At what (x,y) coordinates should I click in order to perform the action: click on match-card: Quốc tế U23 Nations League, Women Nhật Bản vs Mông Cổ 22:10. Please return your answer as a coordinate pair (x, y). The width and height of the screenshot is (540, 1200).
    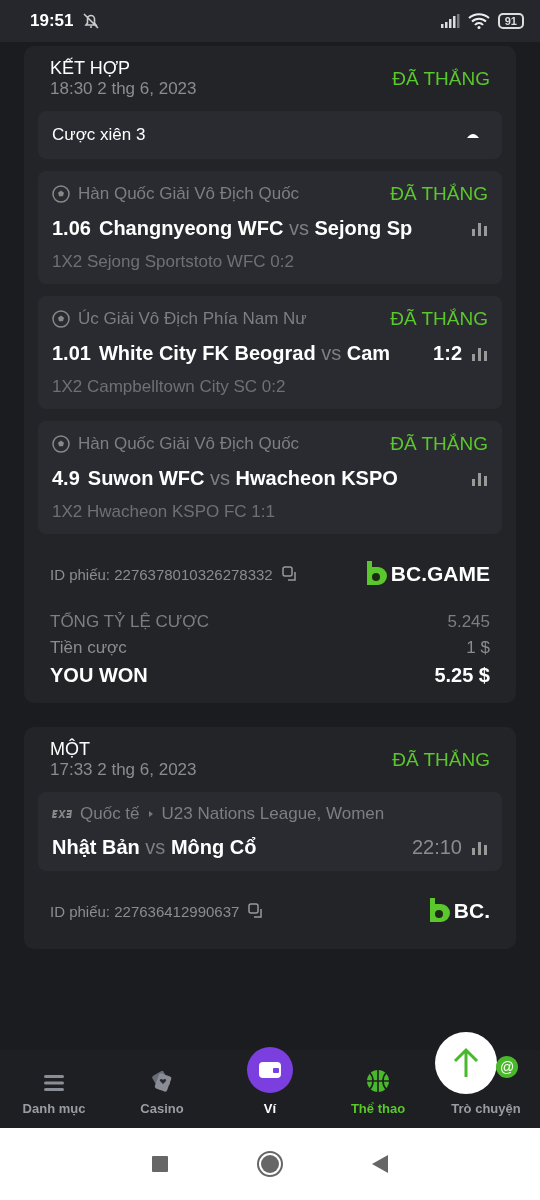
    Looking at the image, I should click on (270, 831).